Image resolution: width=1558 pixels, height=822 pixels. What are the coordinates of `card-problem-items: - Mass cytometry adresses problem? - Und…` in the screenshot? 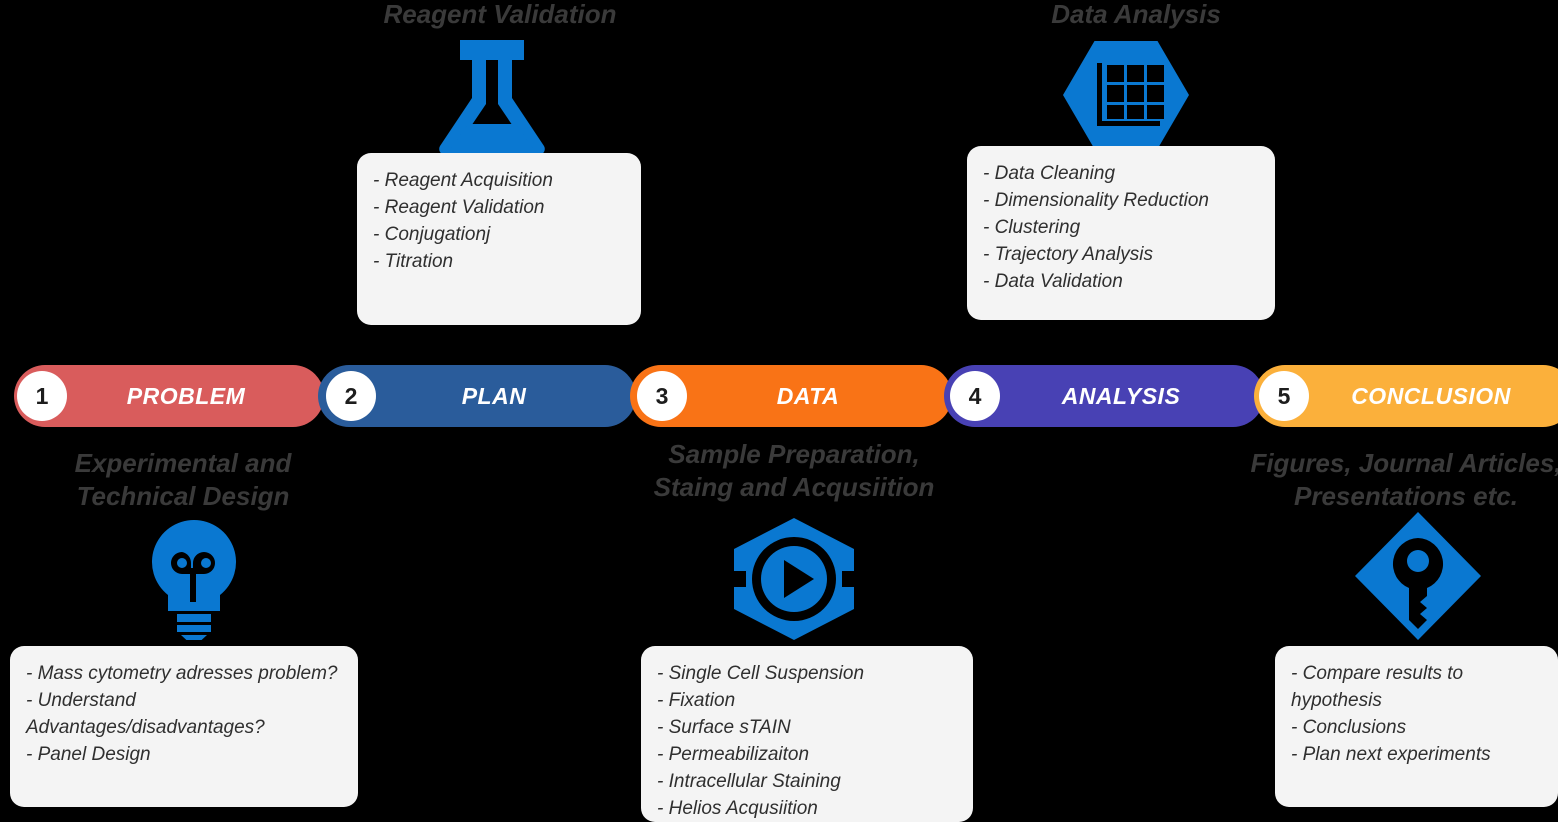 It's located at (184, 726).